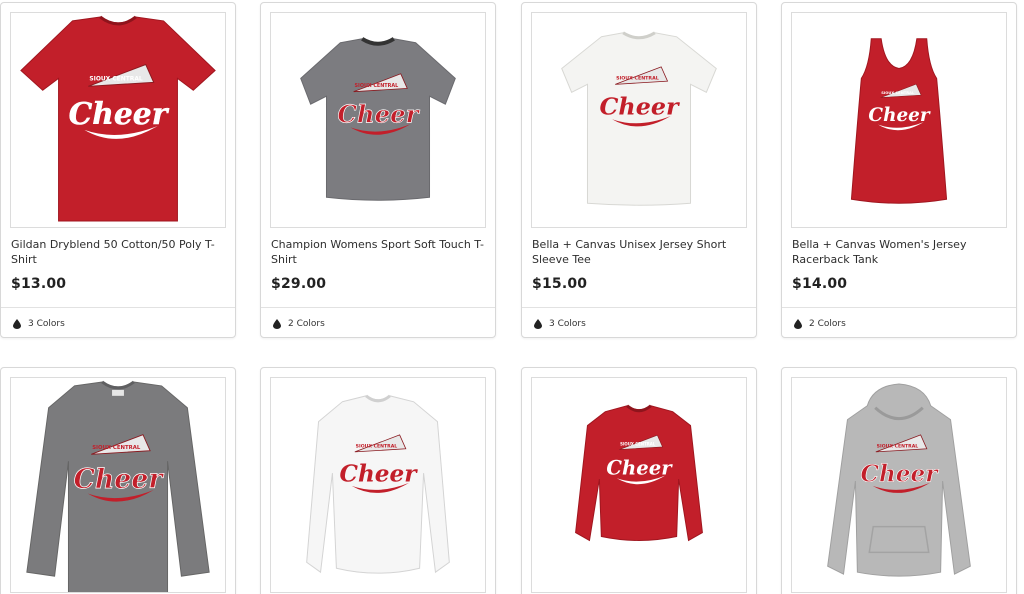  Describe the element at coordinates (39, 284) in the screenshot. I see `product-price: $13.00` at that location.